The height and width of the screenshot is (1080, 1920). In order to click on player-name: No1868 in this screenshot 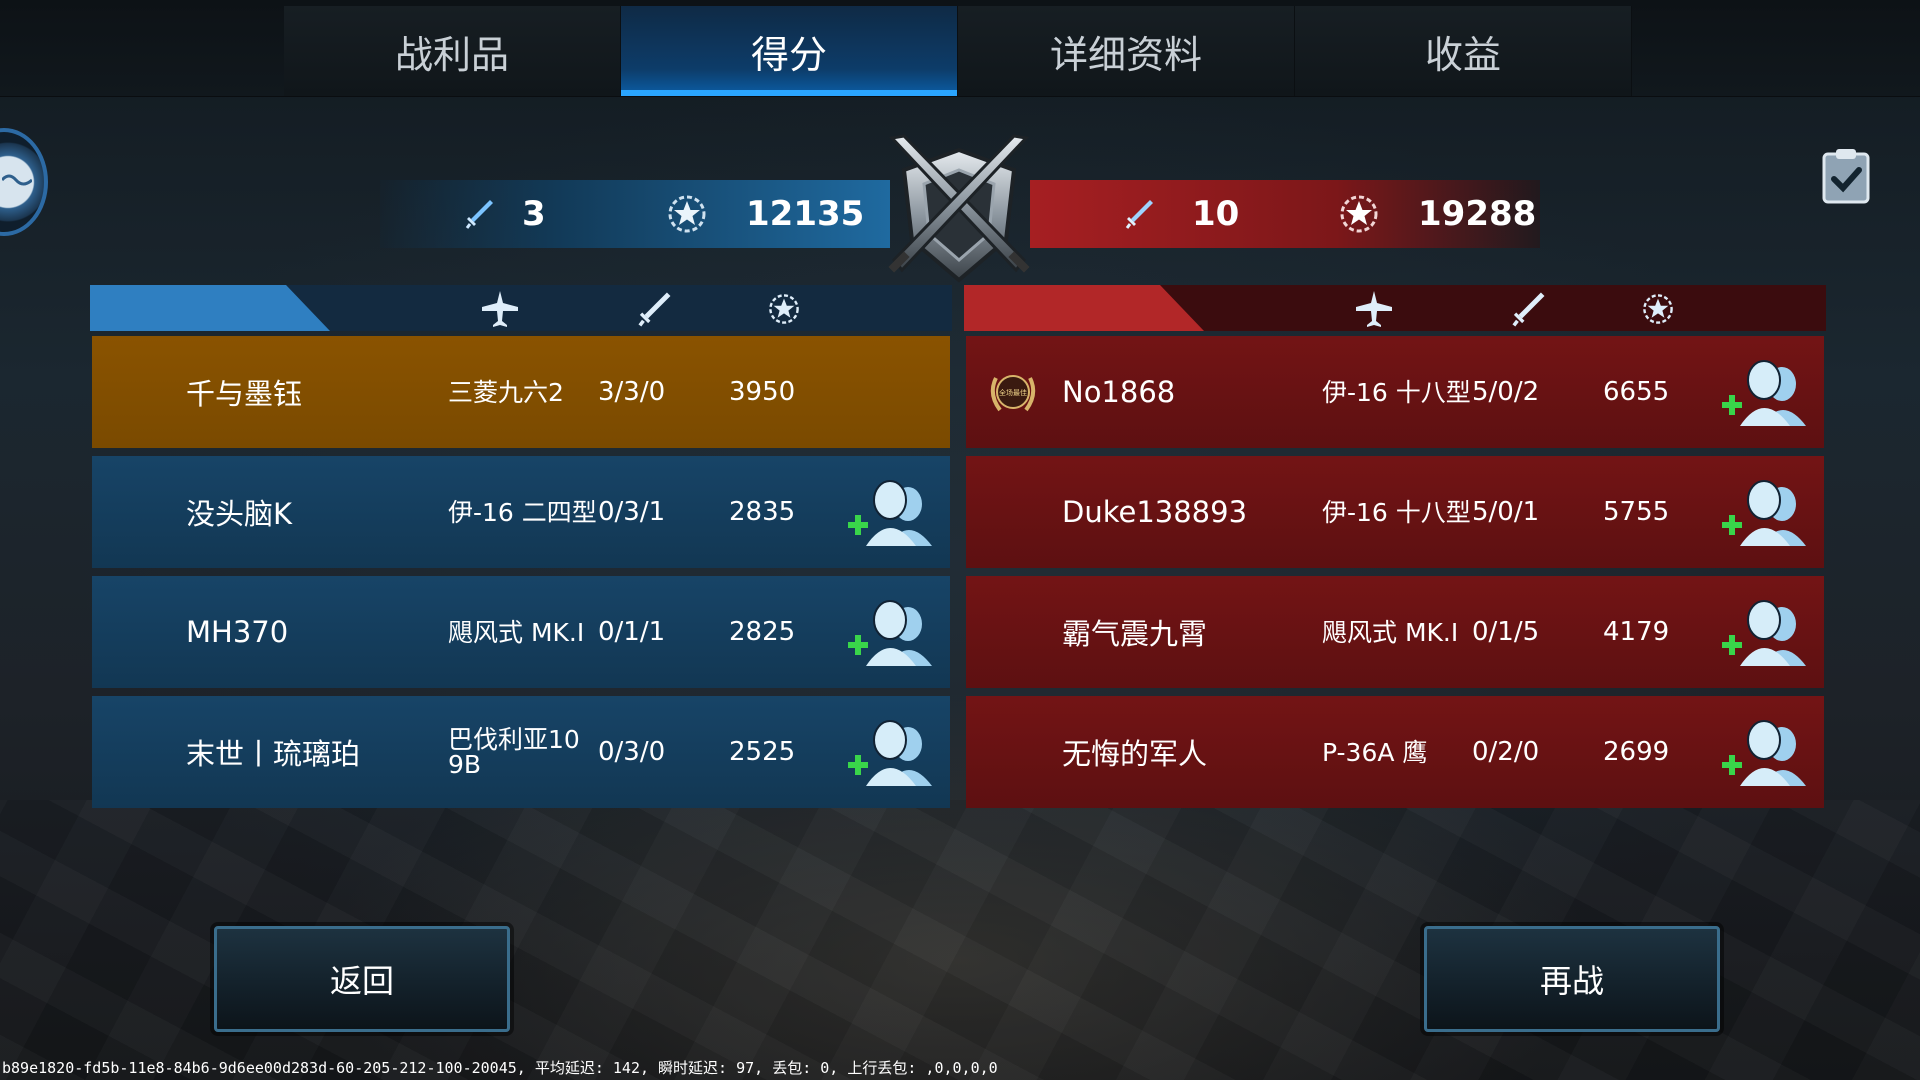, I will do `click(1119, 392)`.